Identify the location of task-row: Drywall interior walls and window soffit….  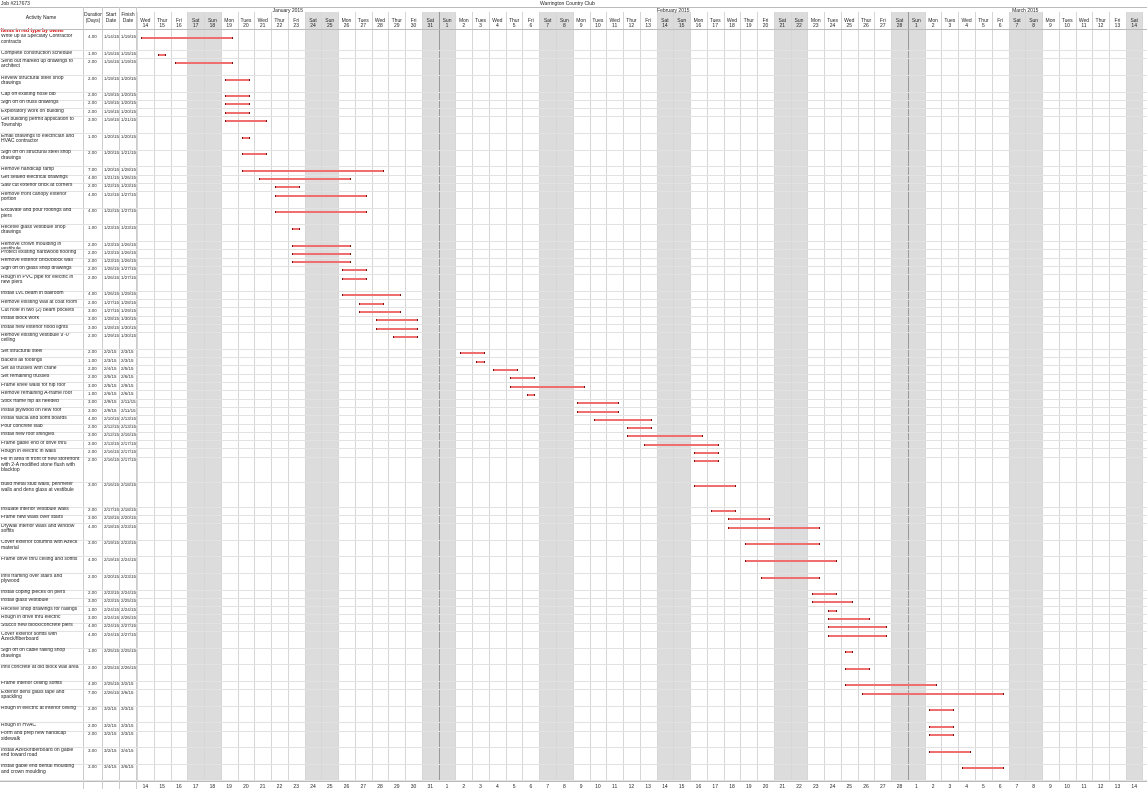
(573, 532).